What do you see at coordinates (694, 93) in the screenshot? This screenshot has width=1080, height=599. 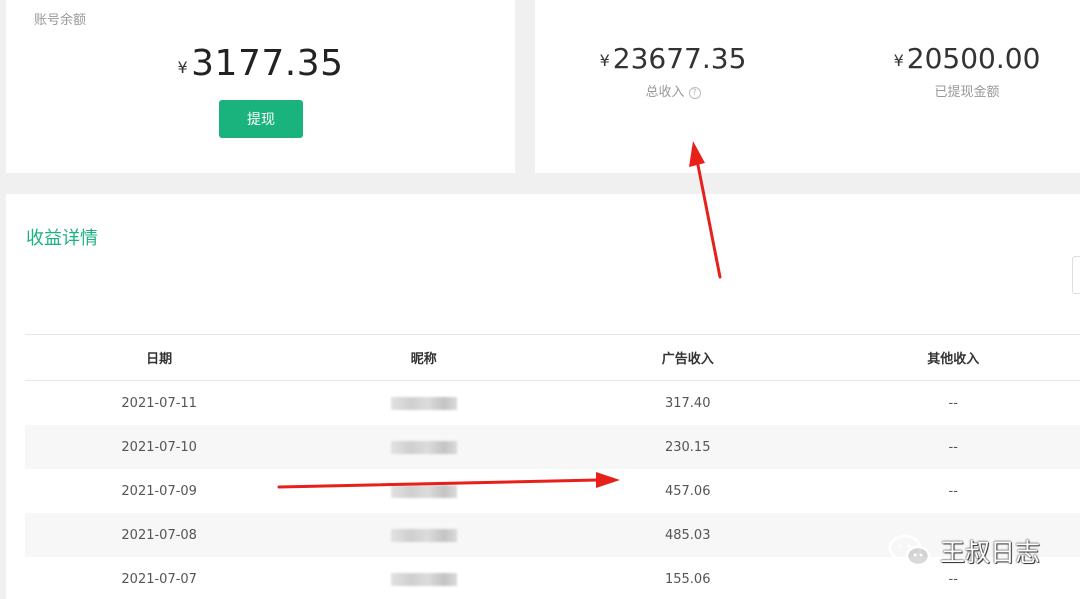 I see `question-circle-icon: ?` at bounding box center [694, 93].